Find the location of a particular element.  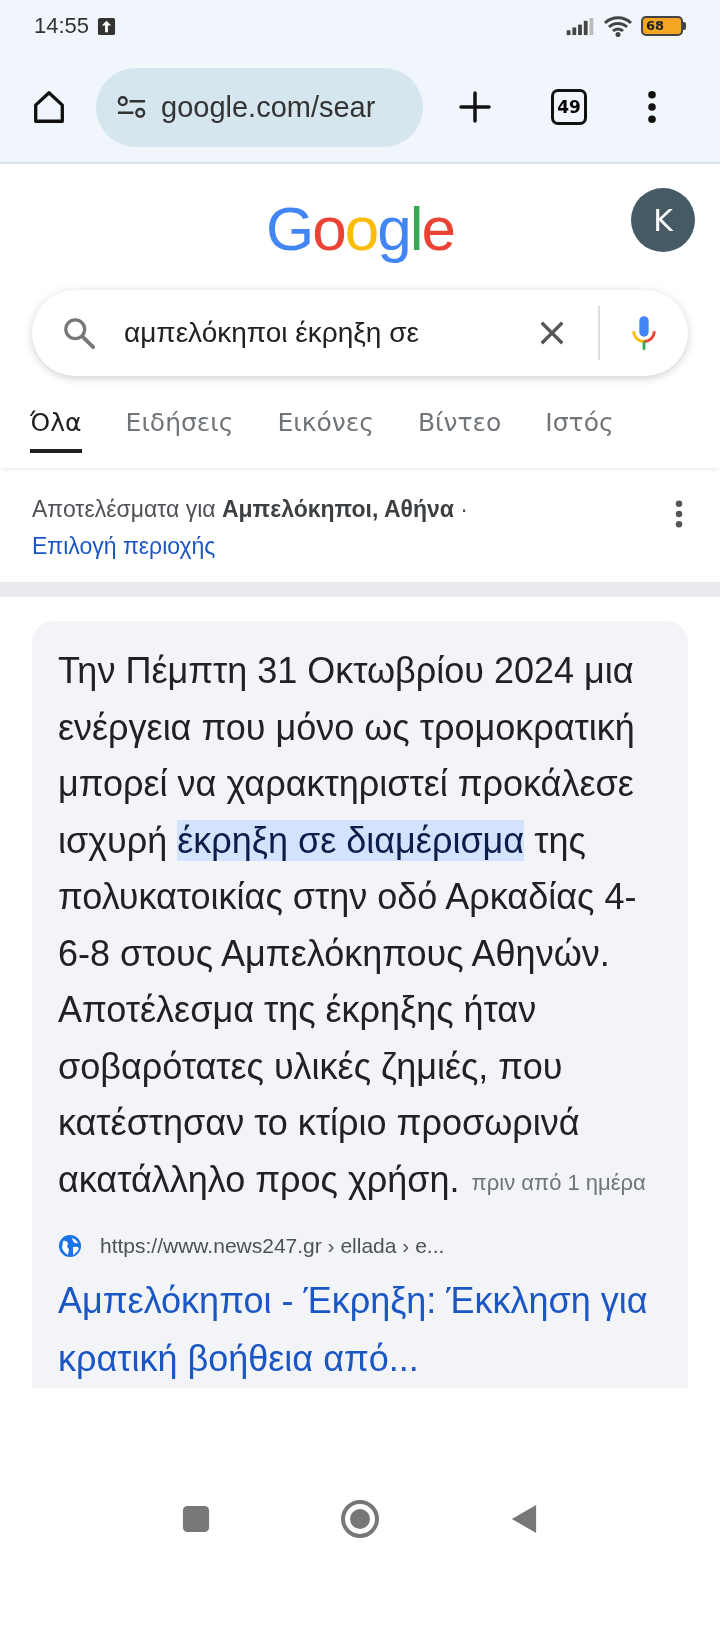

choose-area-link: Επιλογή περιοχής is located at coordinates (250, 546).